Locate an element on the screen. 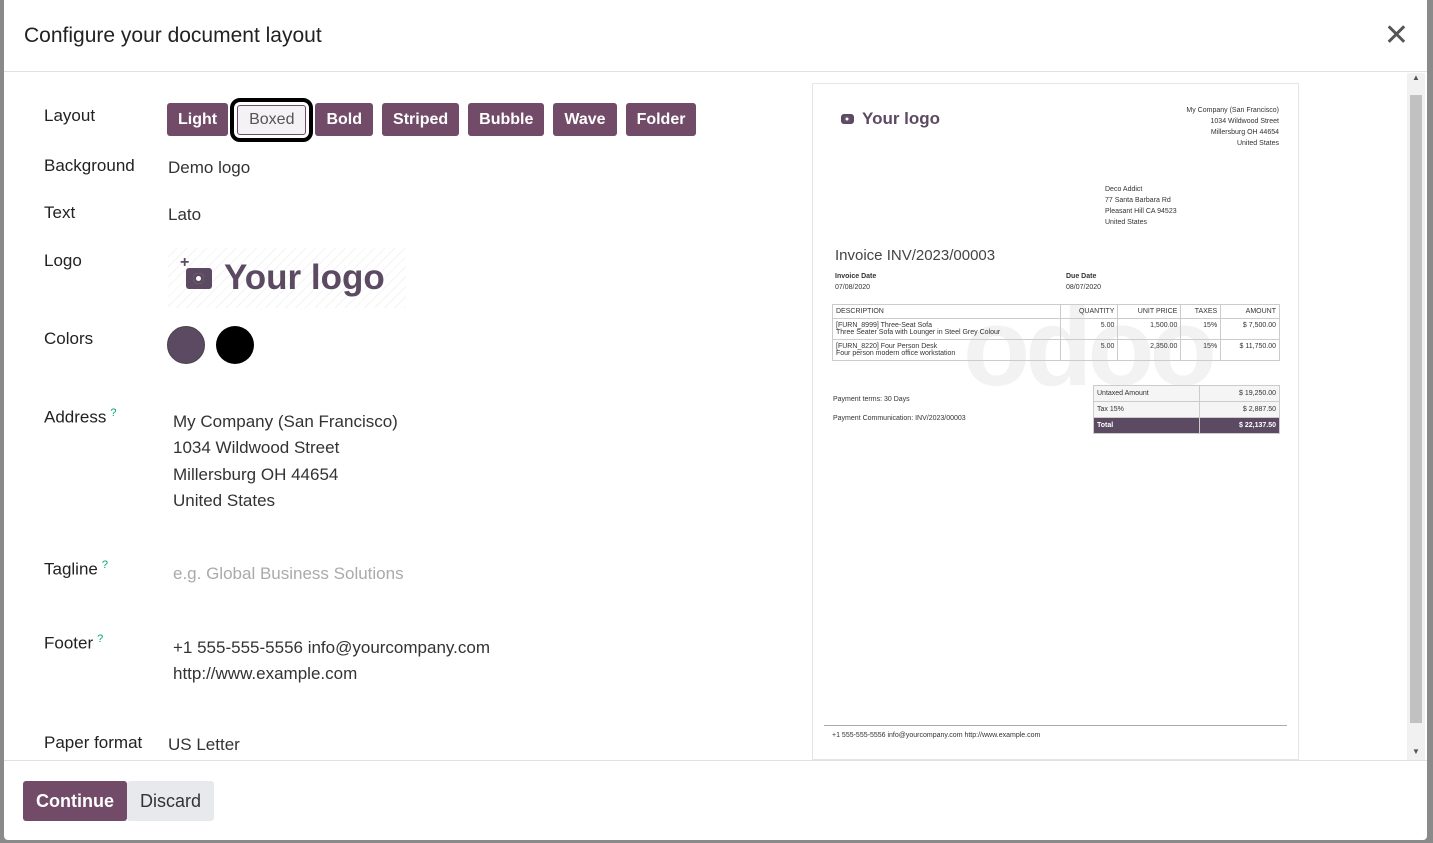 Image resolution: width=1433 pixels, height=843 pixels. scrollbar: ▲ ▼ is located at coordinates (1416, 416).